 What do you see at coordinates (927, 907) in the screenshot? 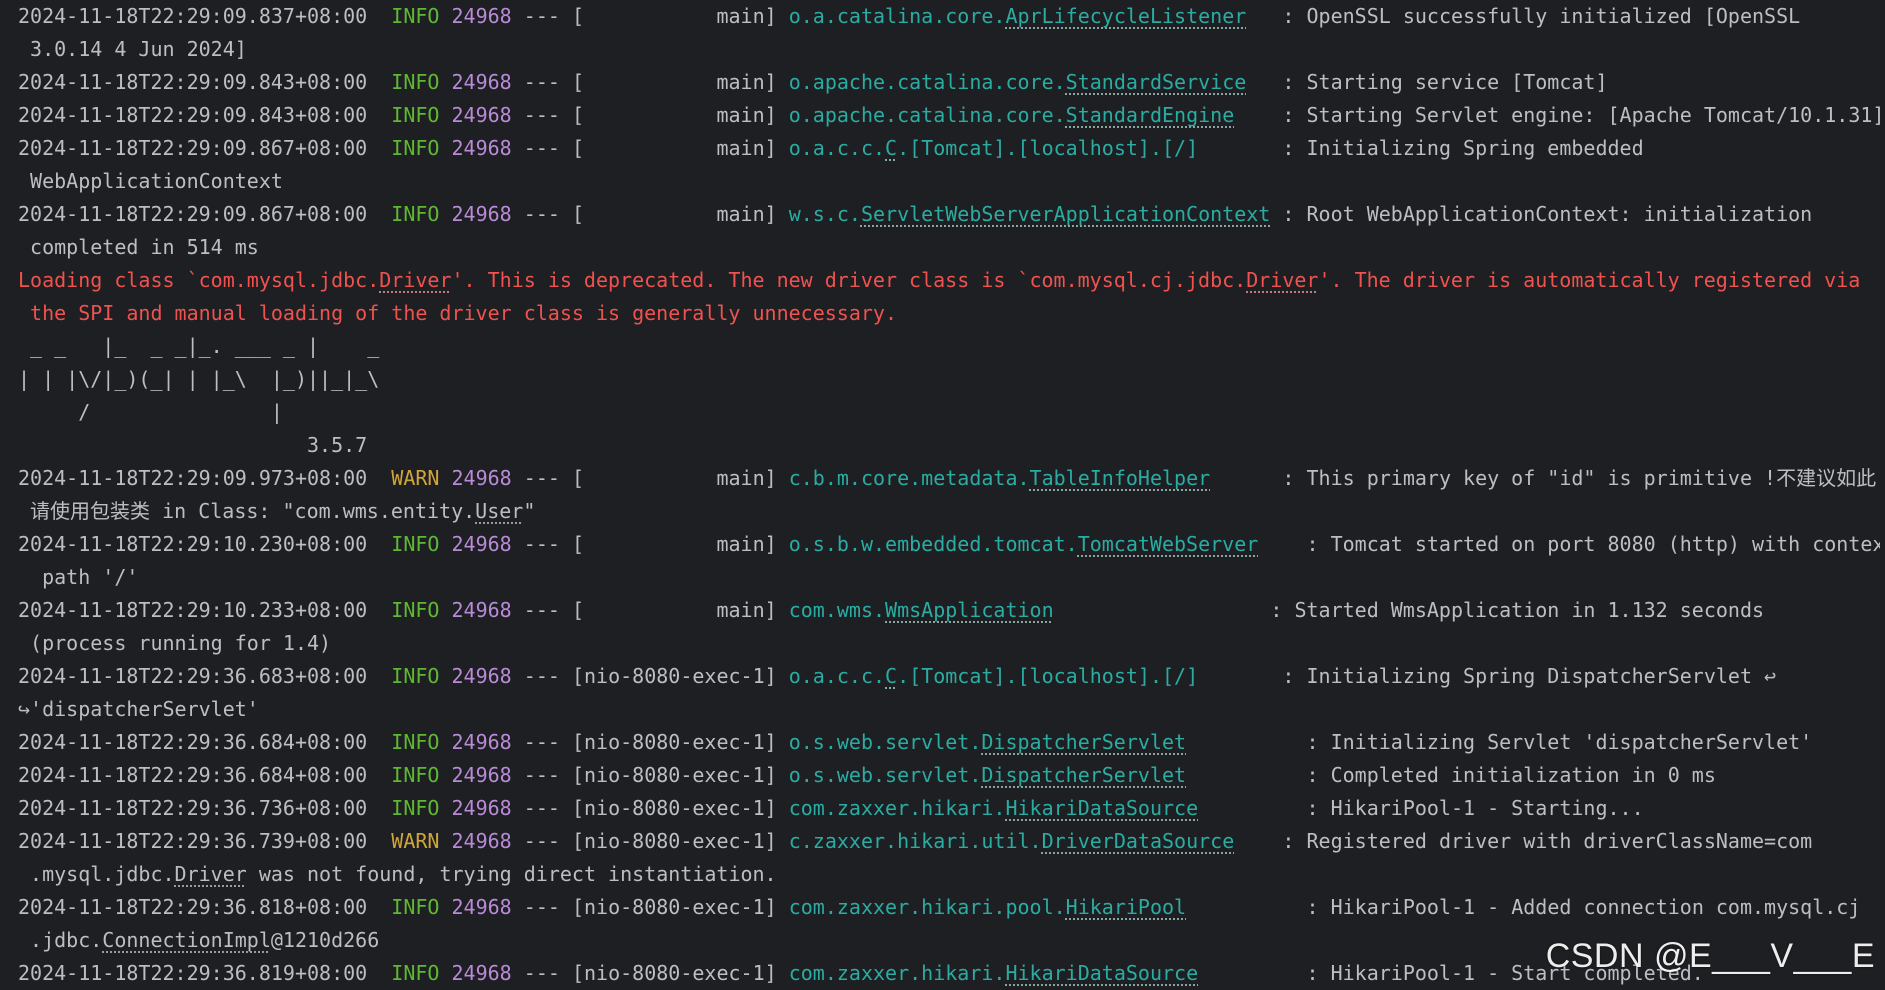
I see `logger-package: com.zaxxer.hikari.pool.` at bounding box center [927, 907].